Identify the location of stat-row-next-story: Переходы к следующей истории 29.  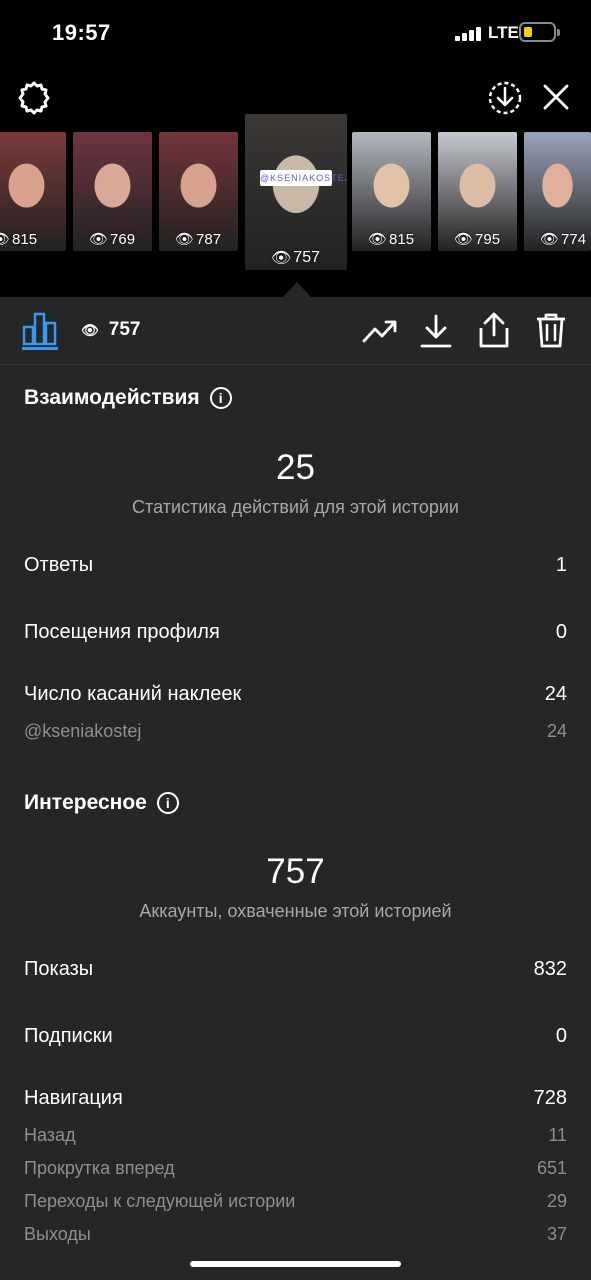
(295, 1201).